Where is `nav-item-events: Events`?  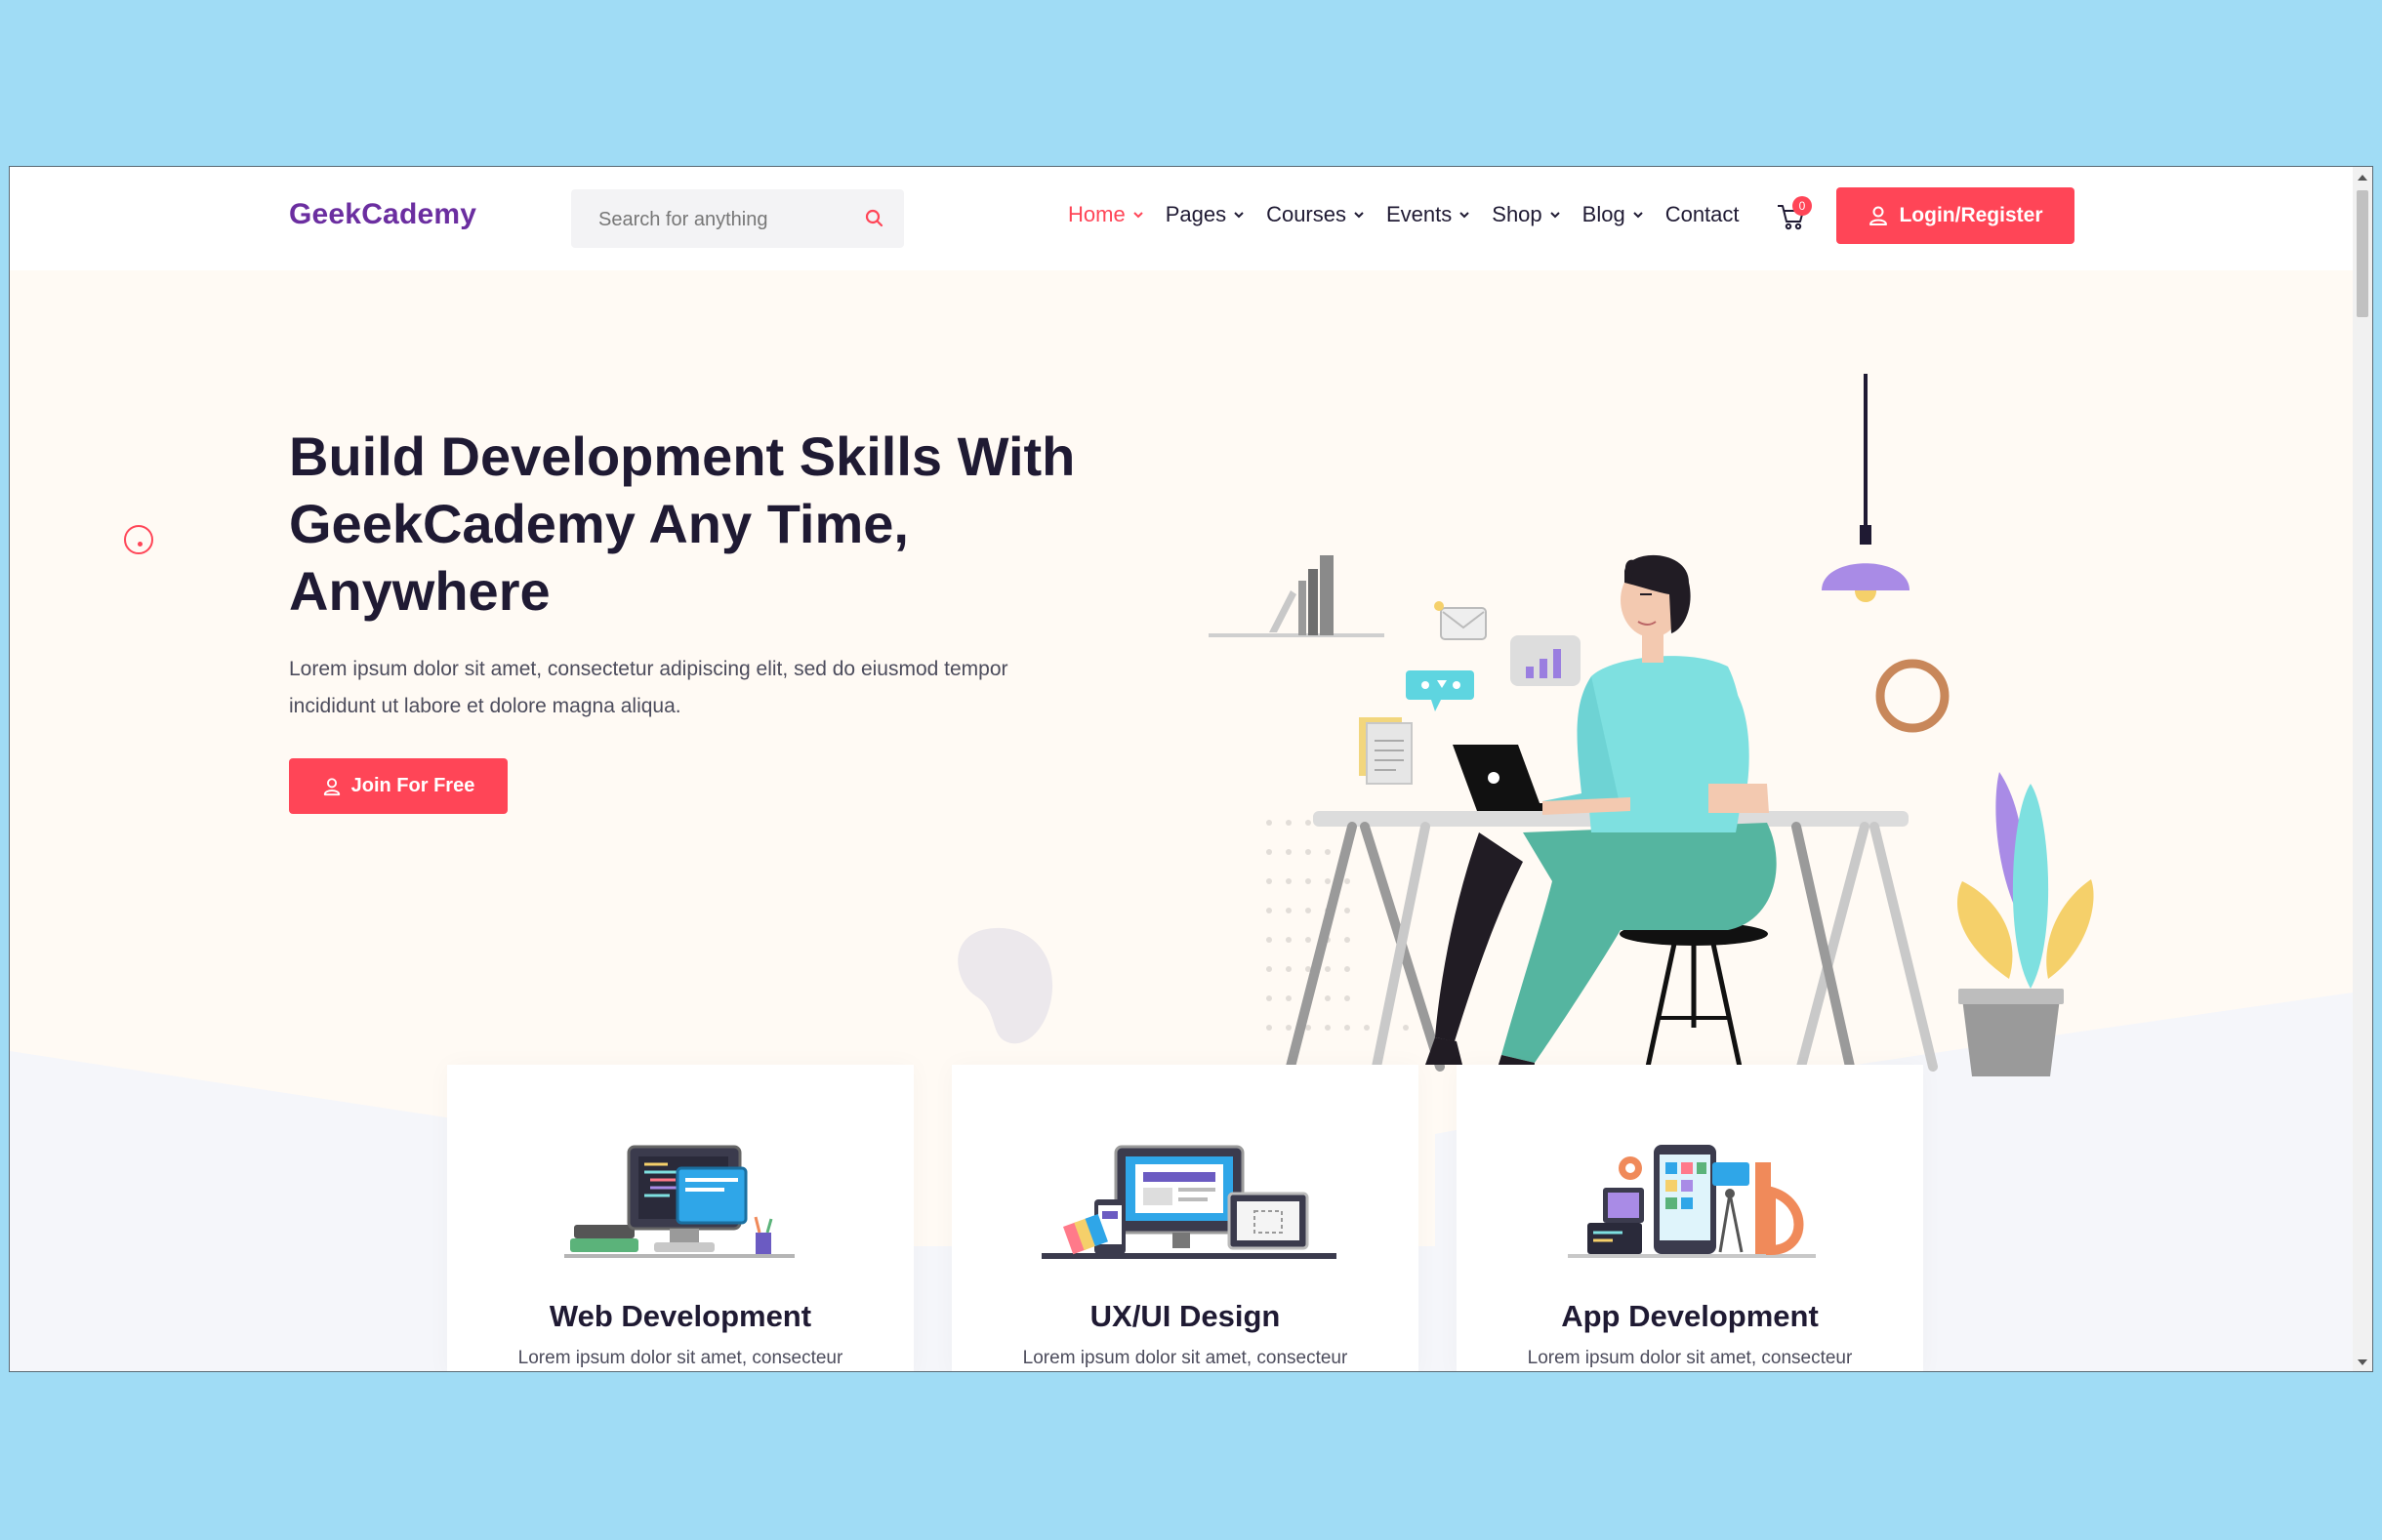 nav-item-events: Events is located at coordinates (1428, 214).